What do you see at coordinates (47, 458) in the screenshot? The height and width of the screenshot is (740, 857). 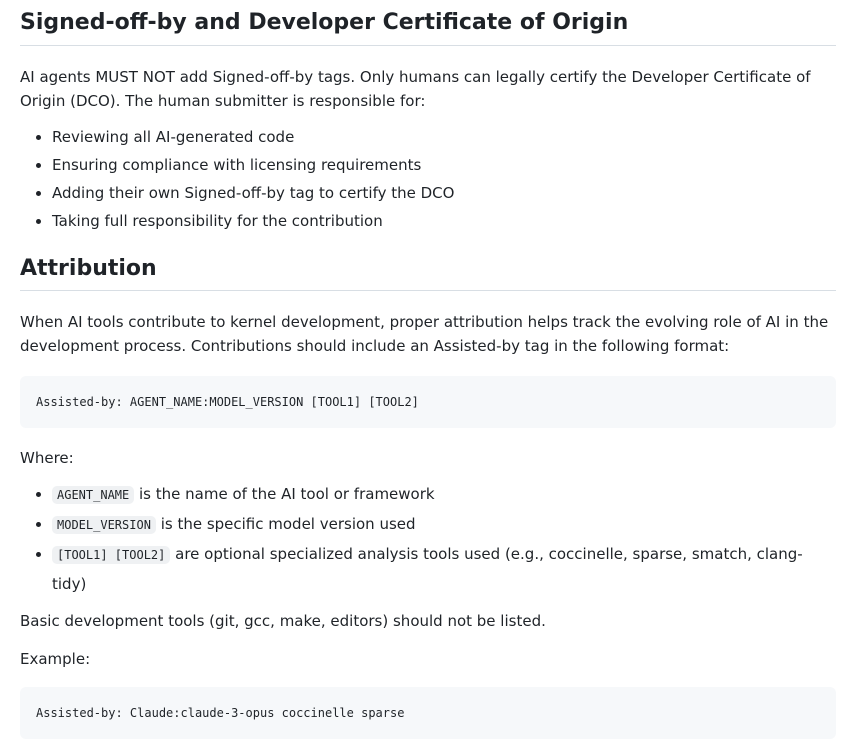 I see `where-label: Where:` at bounding box center [47, 458].